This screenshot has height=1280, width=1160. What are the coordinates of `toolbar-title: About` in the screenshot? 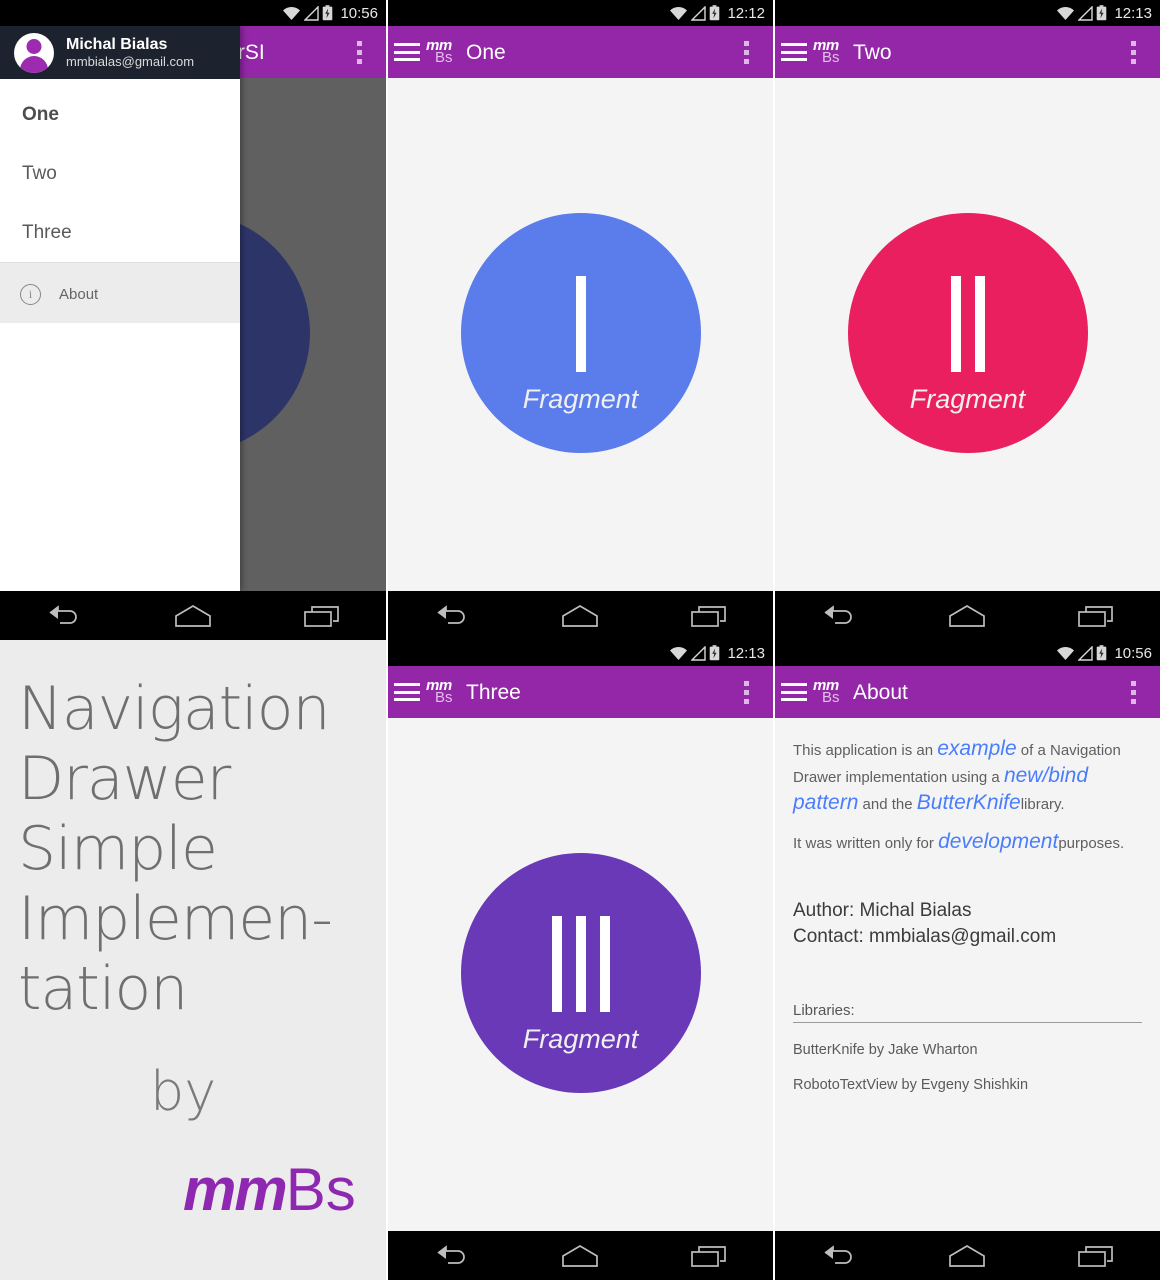 It's located at (880, 692).